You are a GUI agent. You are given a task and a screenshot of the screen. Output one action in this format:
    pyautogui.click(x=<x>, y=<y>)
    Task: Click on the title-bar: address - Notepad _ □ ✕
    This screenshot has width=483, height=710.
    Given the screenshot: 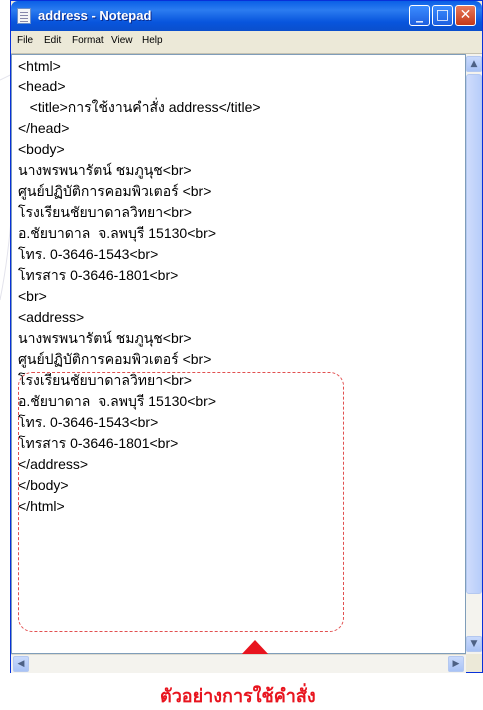 What is the action you would take?
    pyautogui.click(x=246, y=16)
    